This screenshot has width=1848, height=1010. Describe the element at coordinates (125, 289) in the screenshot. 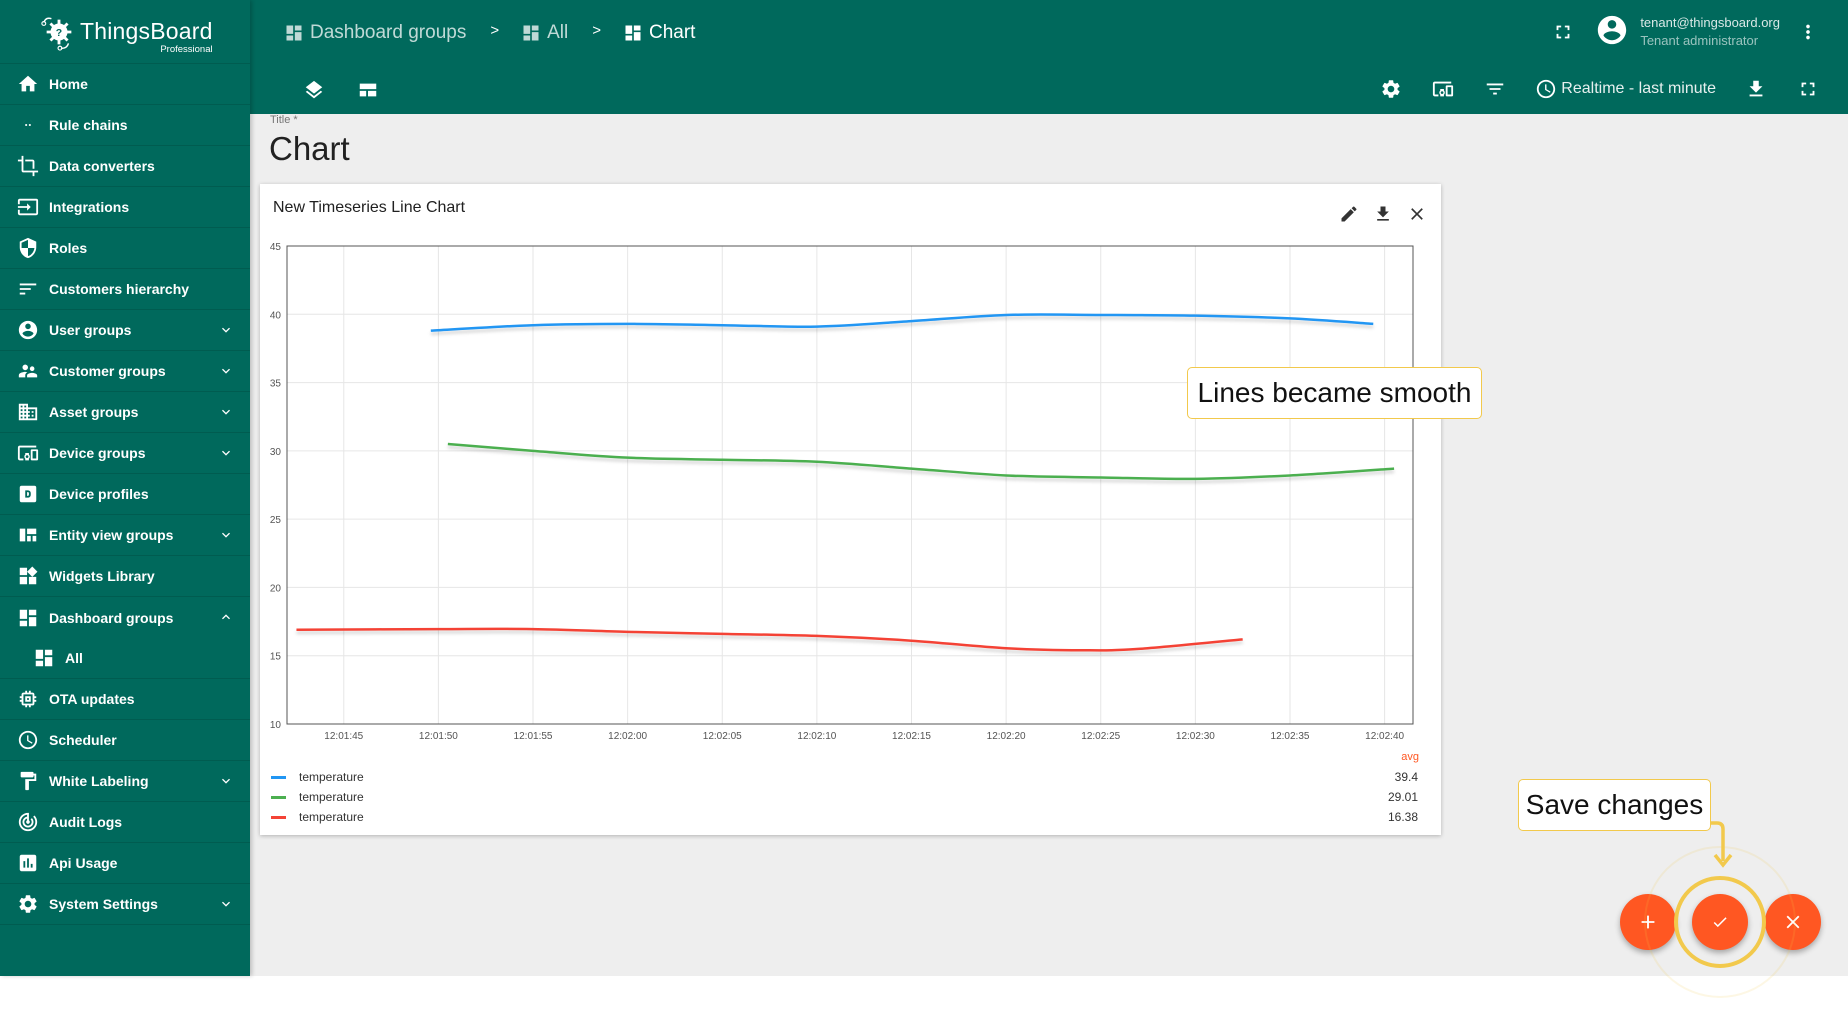

I see `sidebar-item-customers-hierarchy: Customers hierarchy` at that location.